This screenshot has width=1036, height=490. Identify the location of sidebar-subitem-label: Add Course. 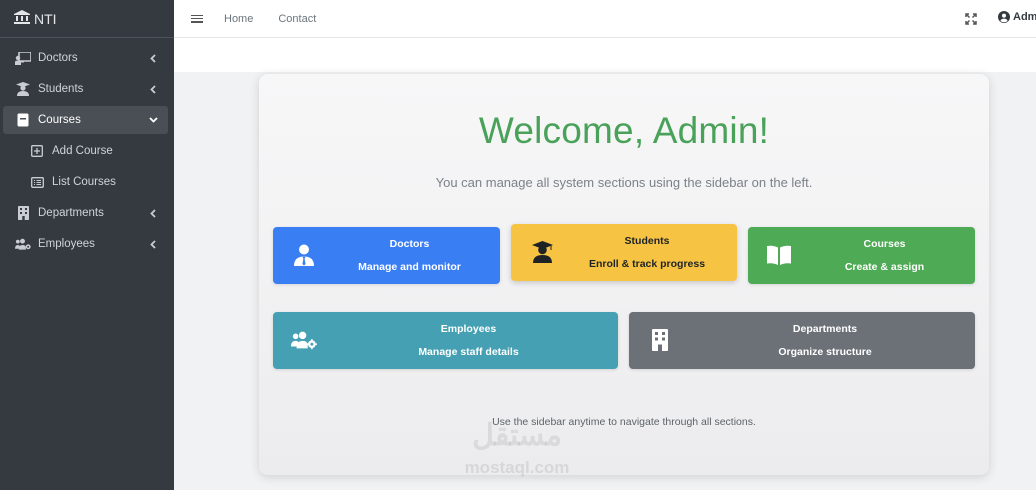
(82, 151).